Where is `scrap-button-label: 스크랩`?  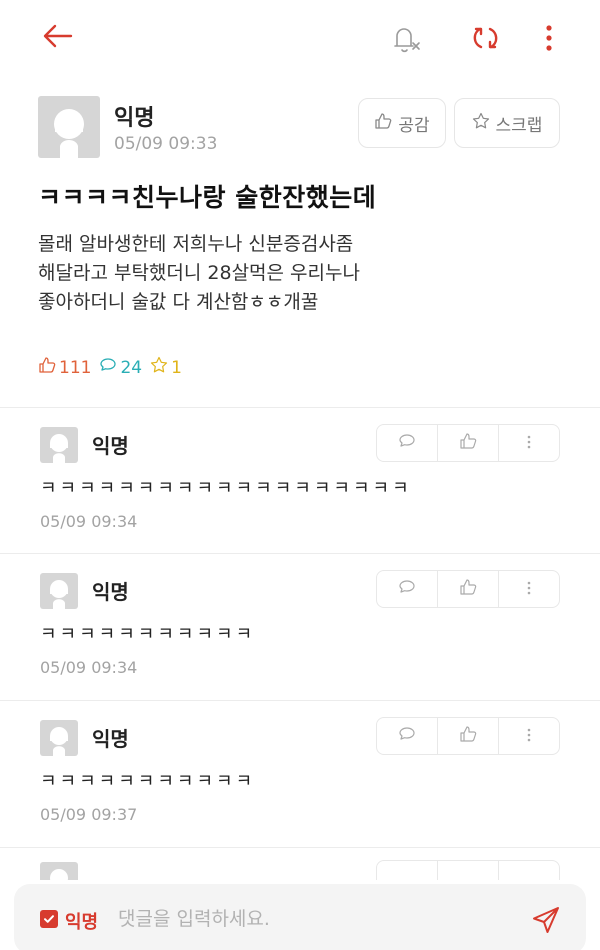
scrap-button-label: 스크랩 is located at coordinates (519, 125).